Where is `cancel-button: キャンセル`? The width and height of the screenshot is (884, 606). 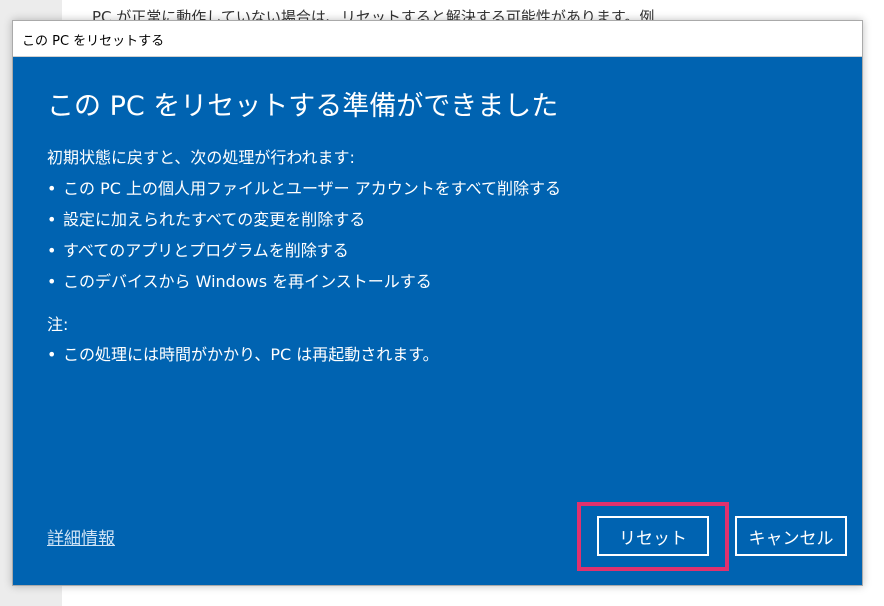 cancel-button: キャンセル is located at coordinates (791, 536).